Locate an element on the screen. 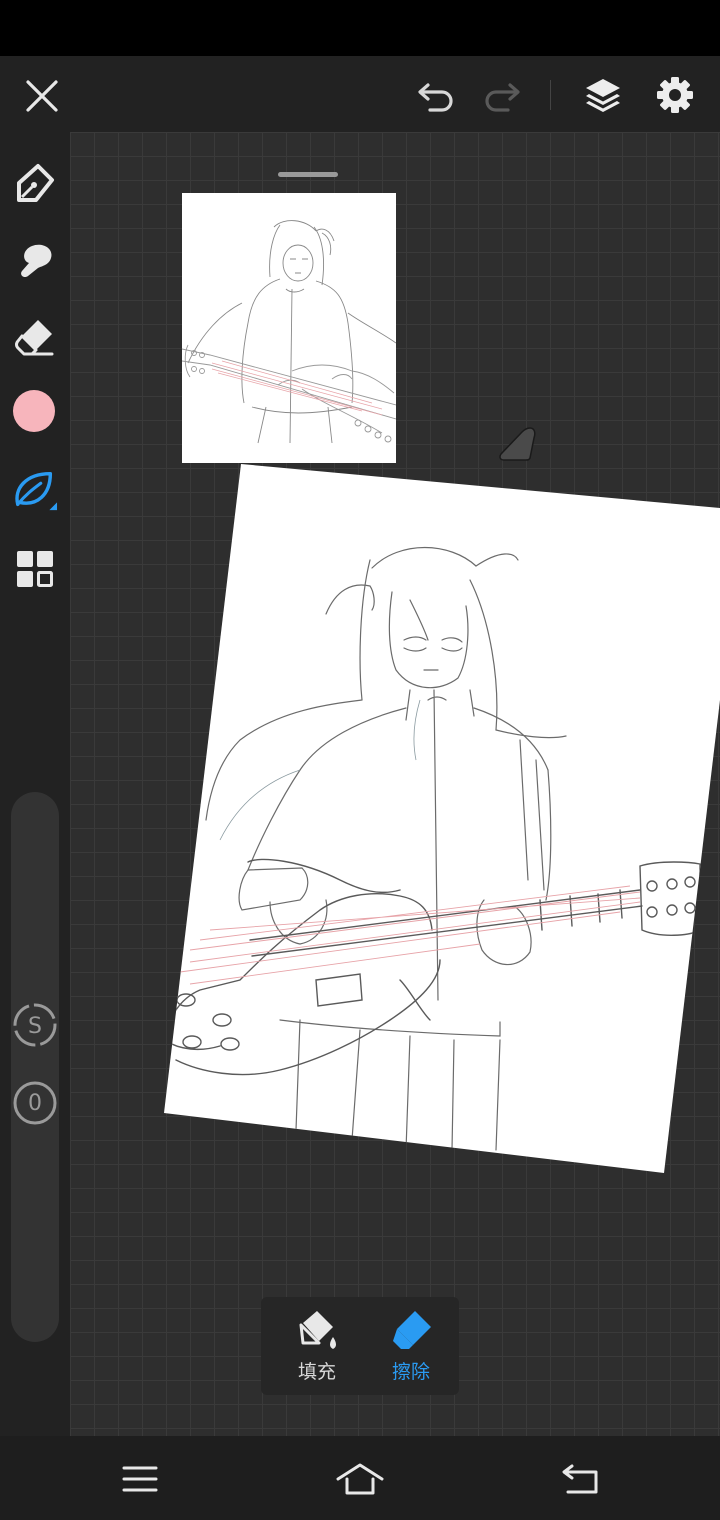 Image resolution: width=720 pixels, height=1520 pixels. opacity-button: 0 is located at coordinates (35, 1103).